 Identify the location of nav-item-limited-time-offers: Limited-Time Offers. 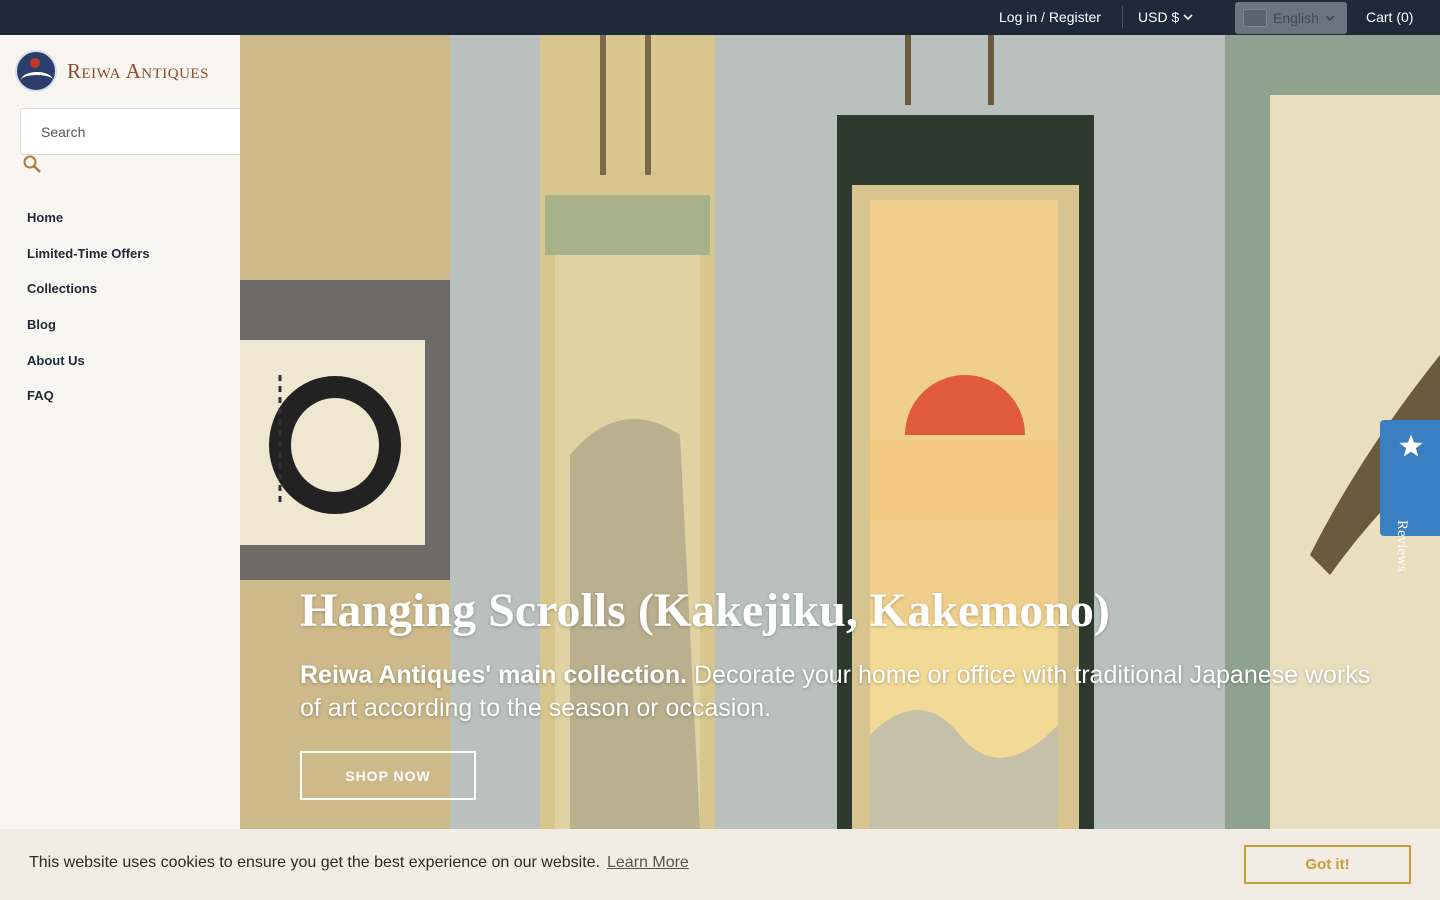
(88, 264).